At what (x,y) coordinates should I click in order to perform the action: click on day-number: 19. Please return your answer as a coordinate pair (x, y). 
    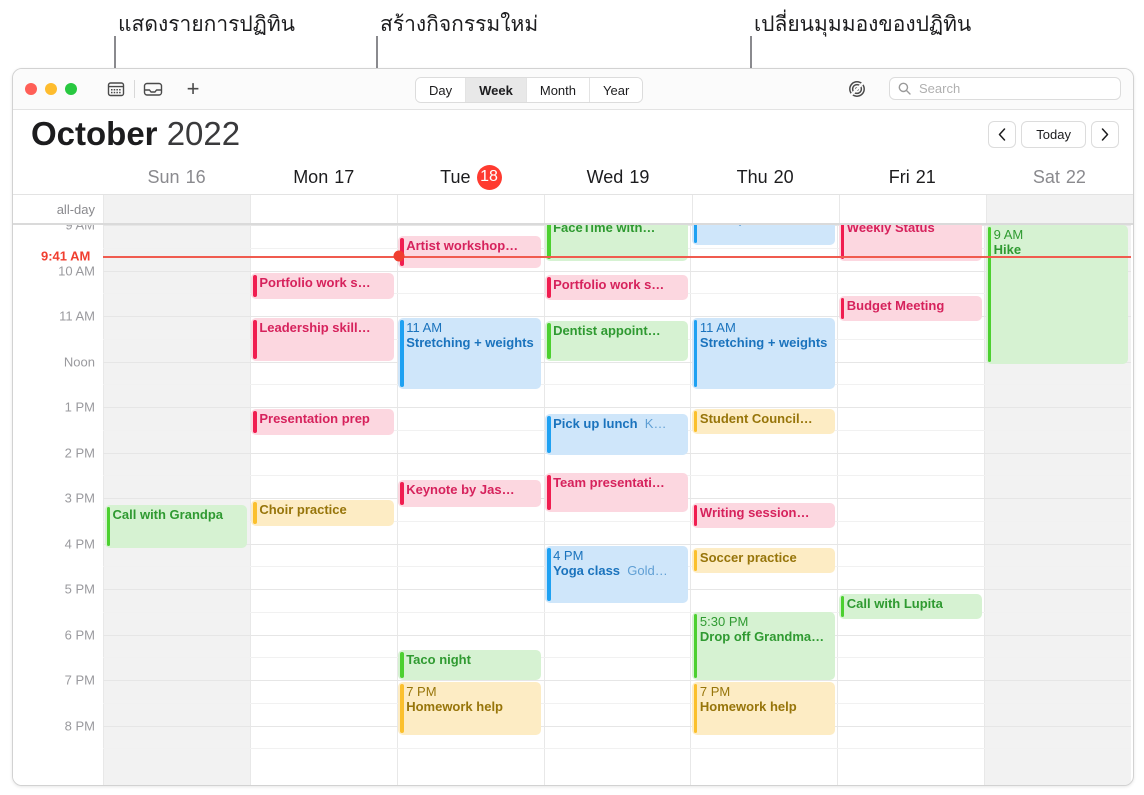
    Looking at the image, I should click on (639, 176).